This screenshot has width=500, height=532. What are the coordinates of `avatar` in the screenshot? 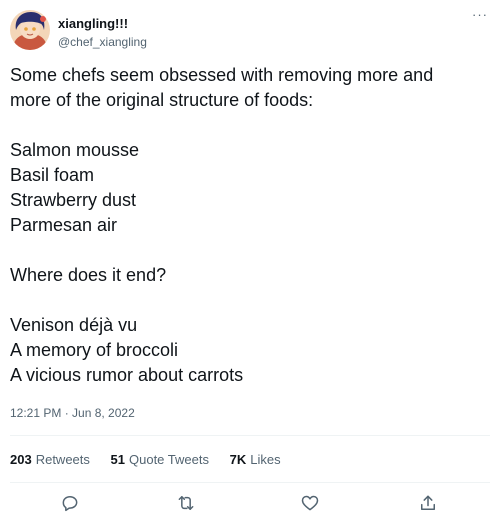 It's located at (30, 30).